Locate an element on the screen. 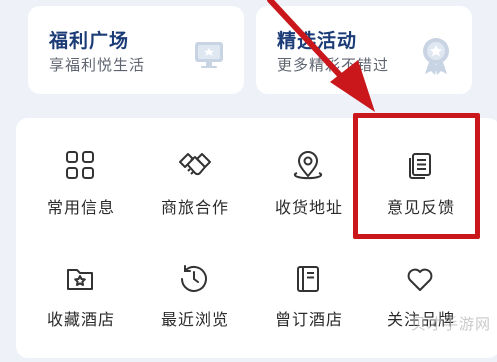 This screenshot has width=497, height=362. watermark: 贝才手游网 is located at coordinates (450, 324).